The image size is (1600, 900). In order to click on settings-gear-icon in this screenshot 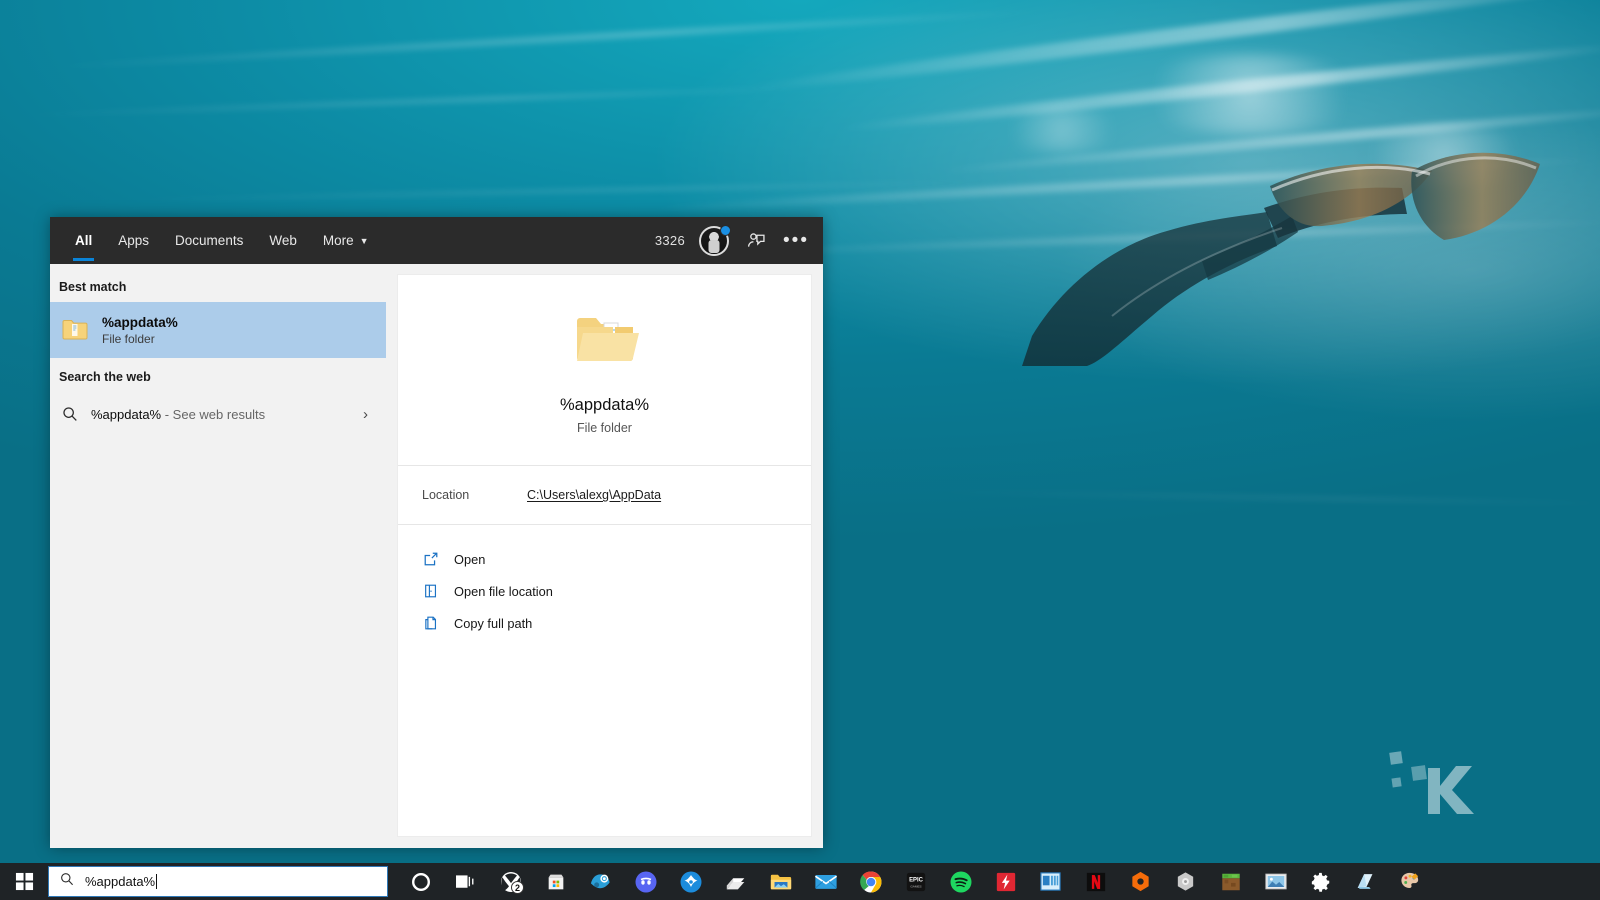, I will do `click(1320, 881)`.